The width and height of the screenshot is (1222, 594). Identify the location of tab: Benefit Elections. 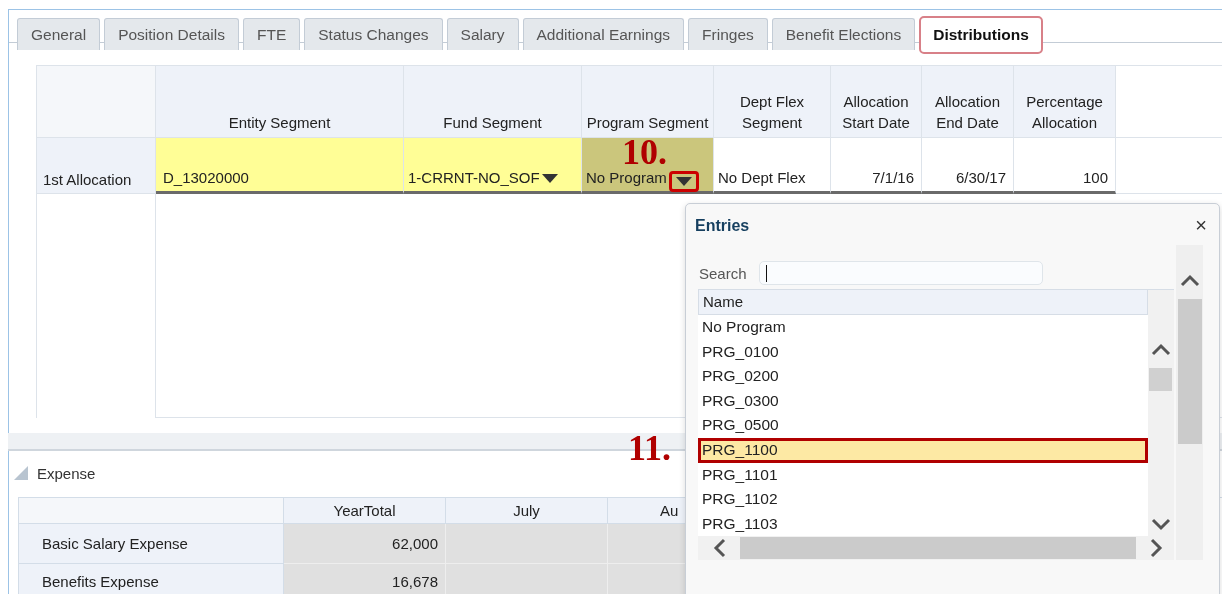
(843, 34).